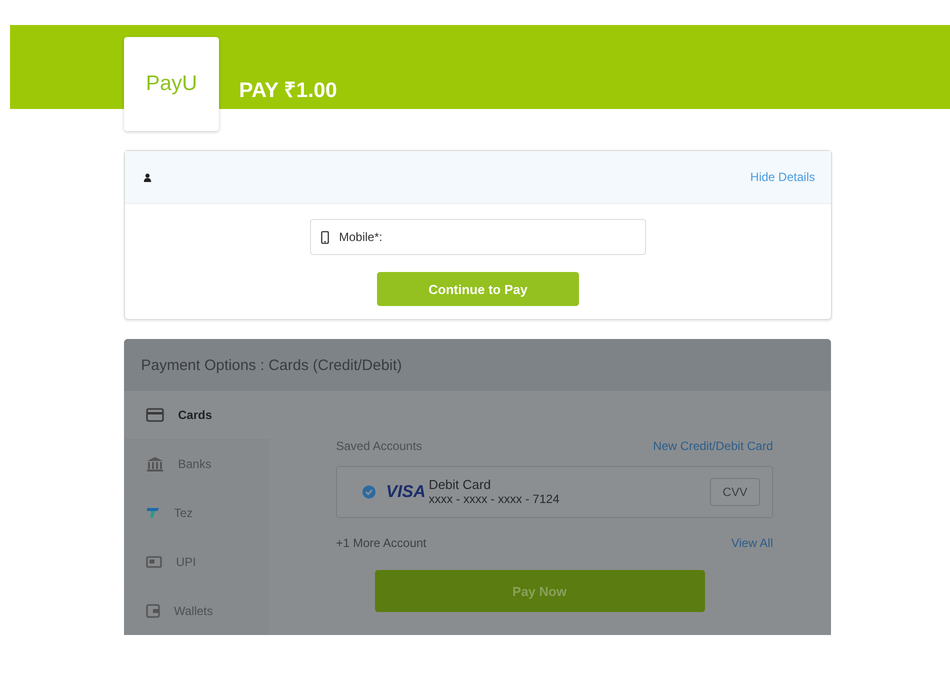  Describe the element at coordinates (752, 543) in the screenshot. I see `view-all-link: View All` at that location.